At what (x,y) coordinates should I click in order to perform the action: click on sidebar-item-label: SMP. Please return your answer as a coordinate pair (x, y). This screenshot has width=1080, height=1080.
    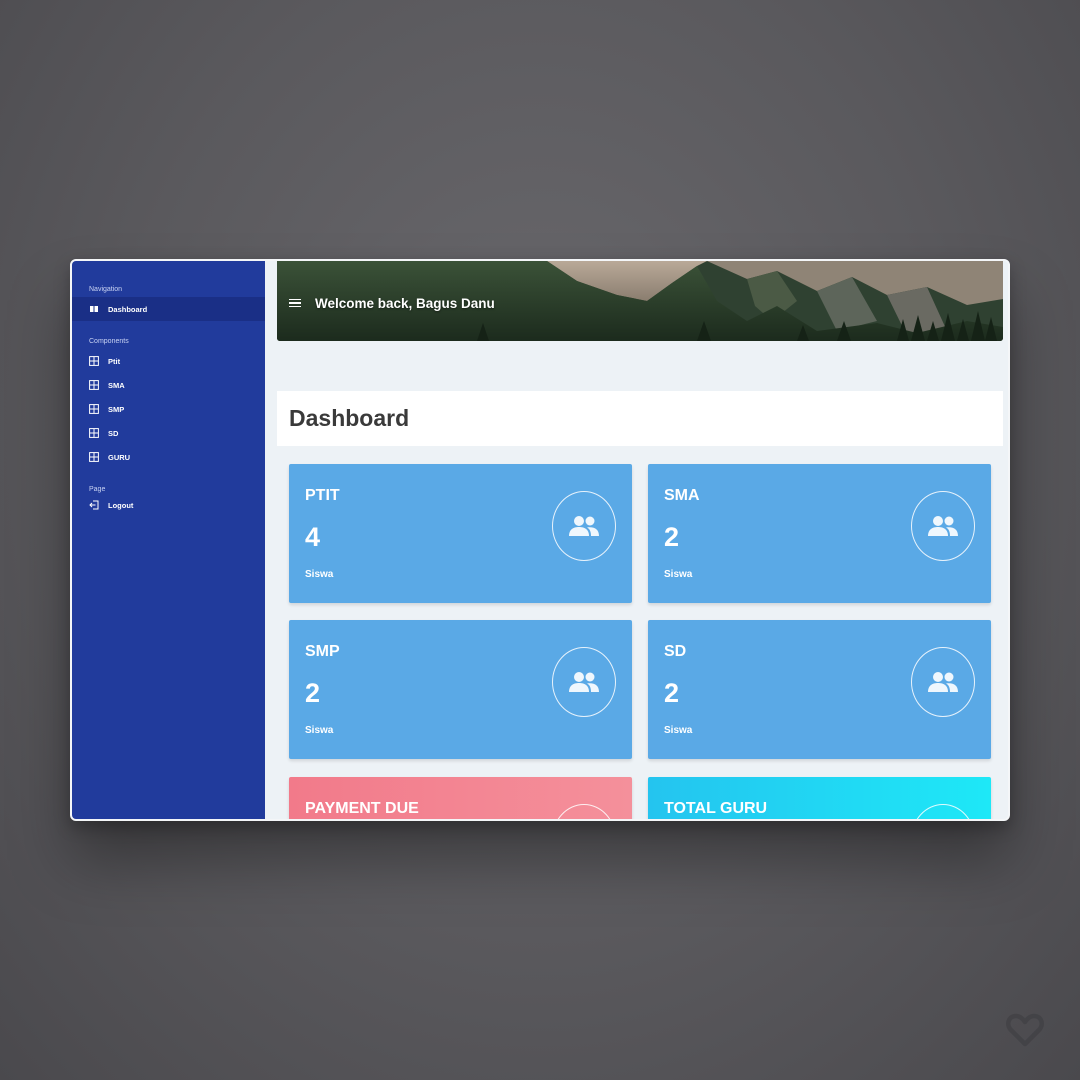
    Looking at the image, I should click on (116, 409).